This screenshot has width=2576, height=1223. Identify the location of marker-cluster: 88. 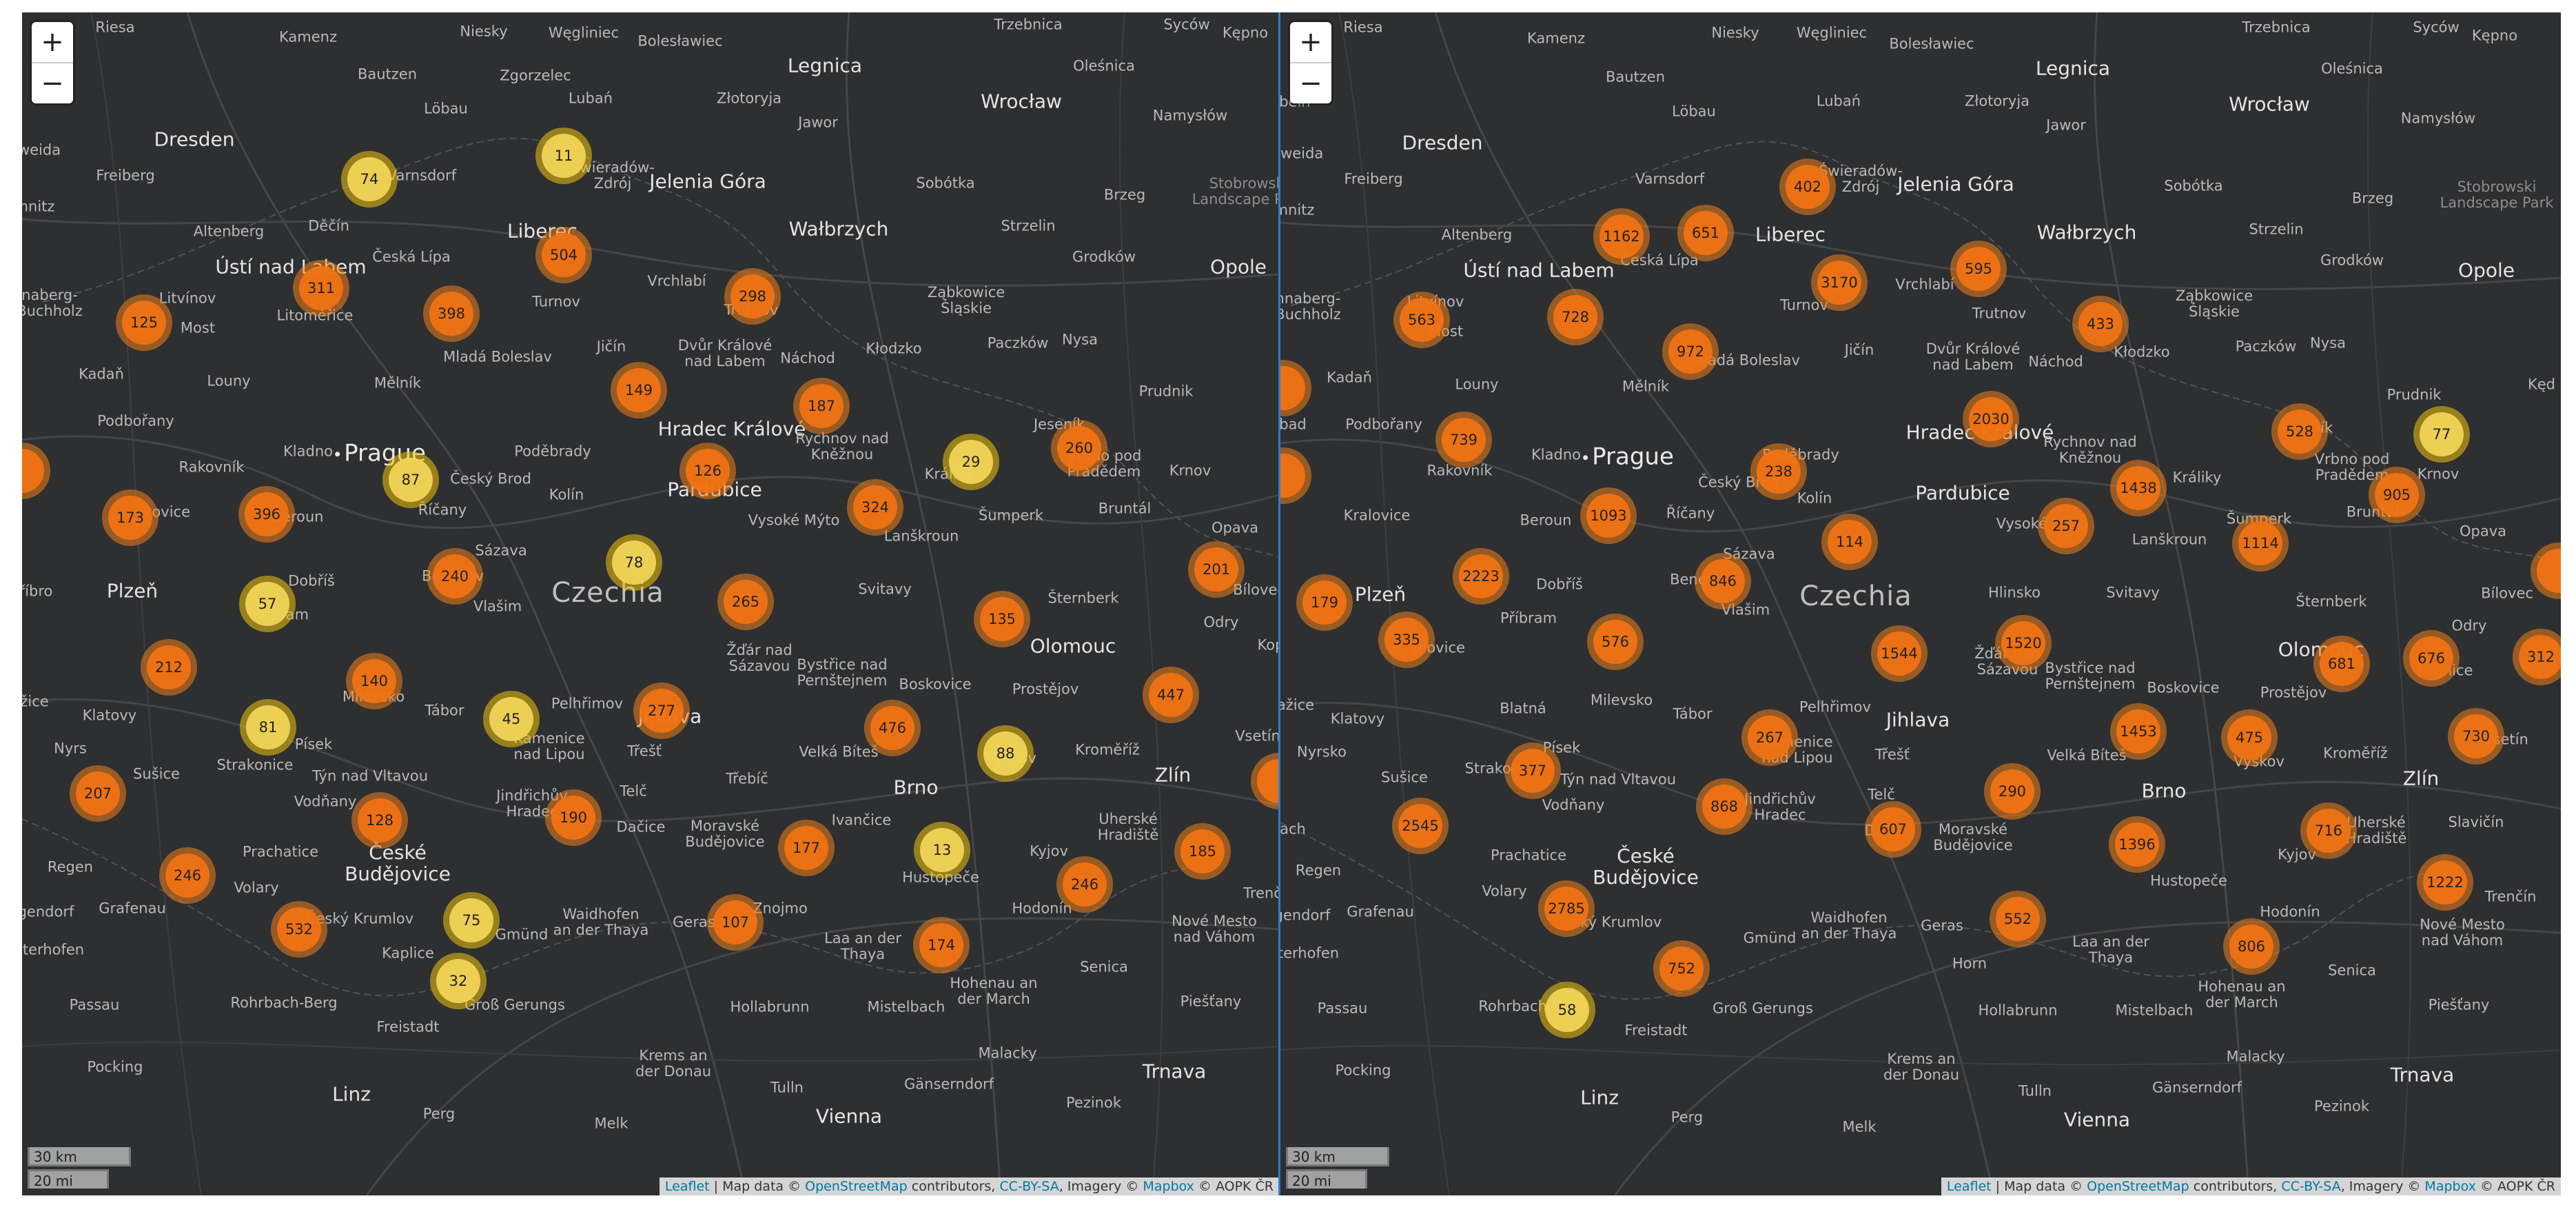
(1005, 753).